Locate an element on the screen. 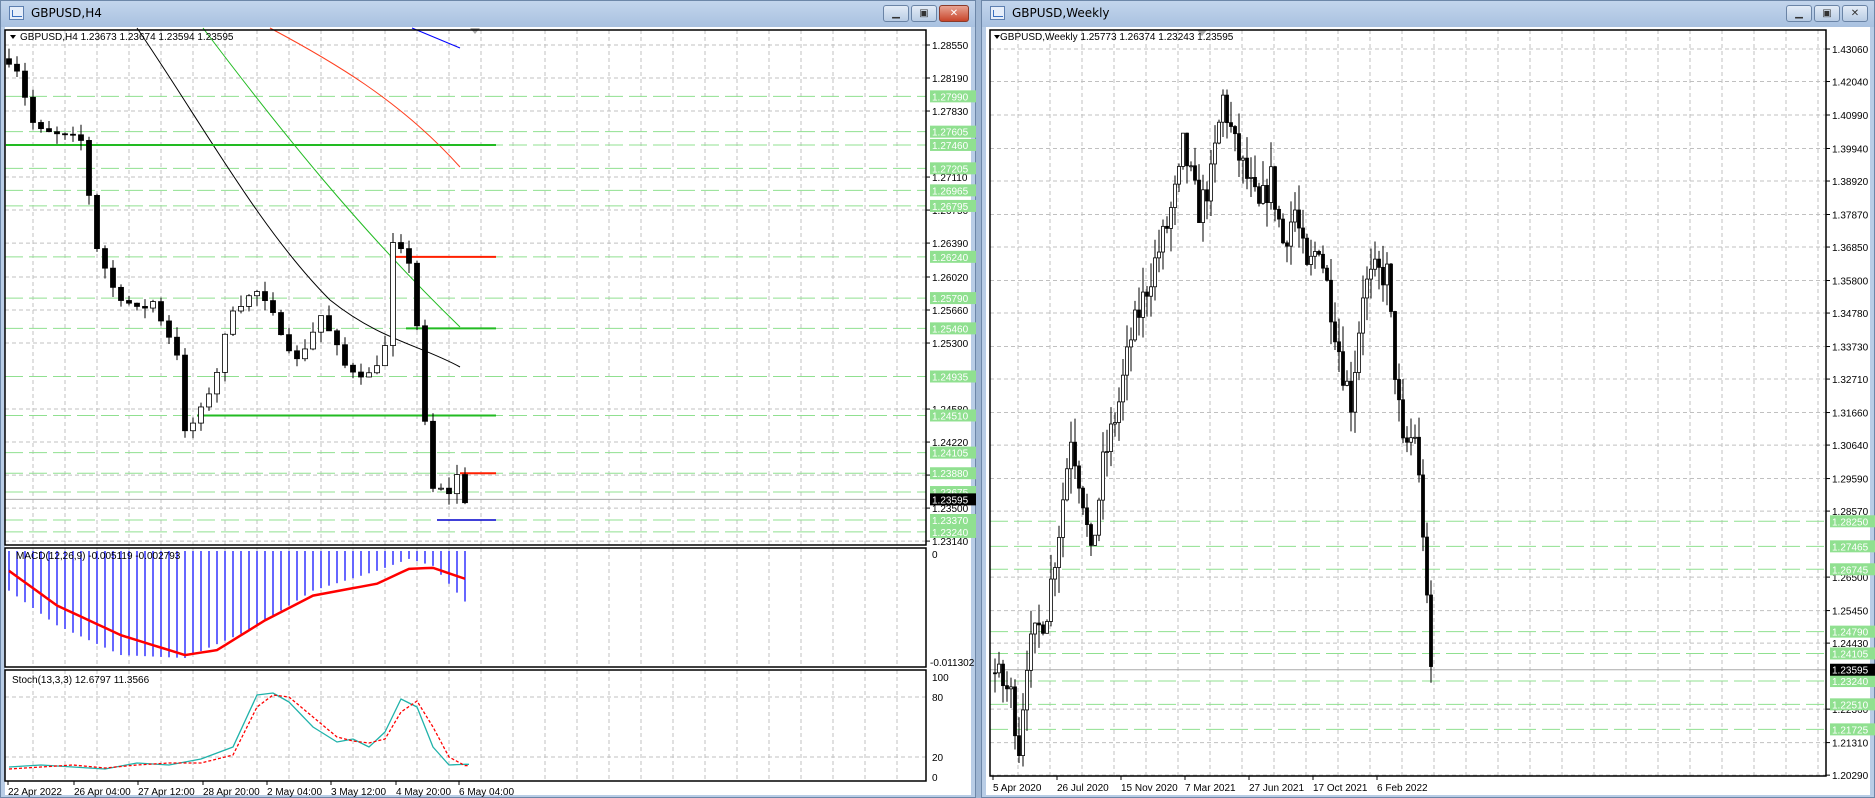 The height and width of the screenshot is (798, 1875). price-axis-label: 1.33730 is located at coordinates (1850, 348).